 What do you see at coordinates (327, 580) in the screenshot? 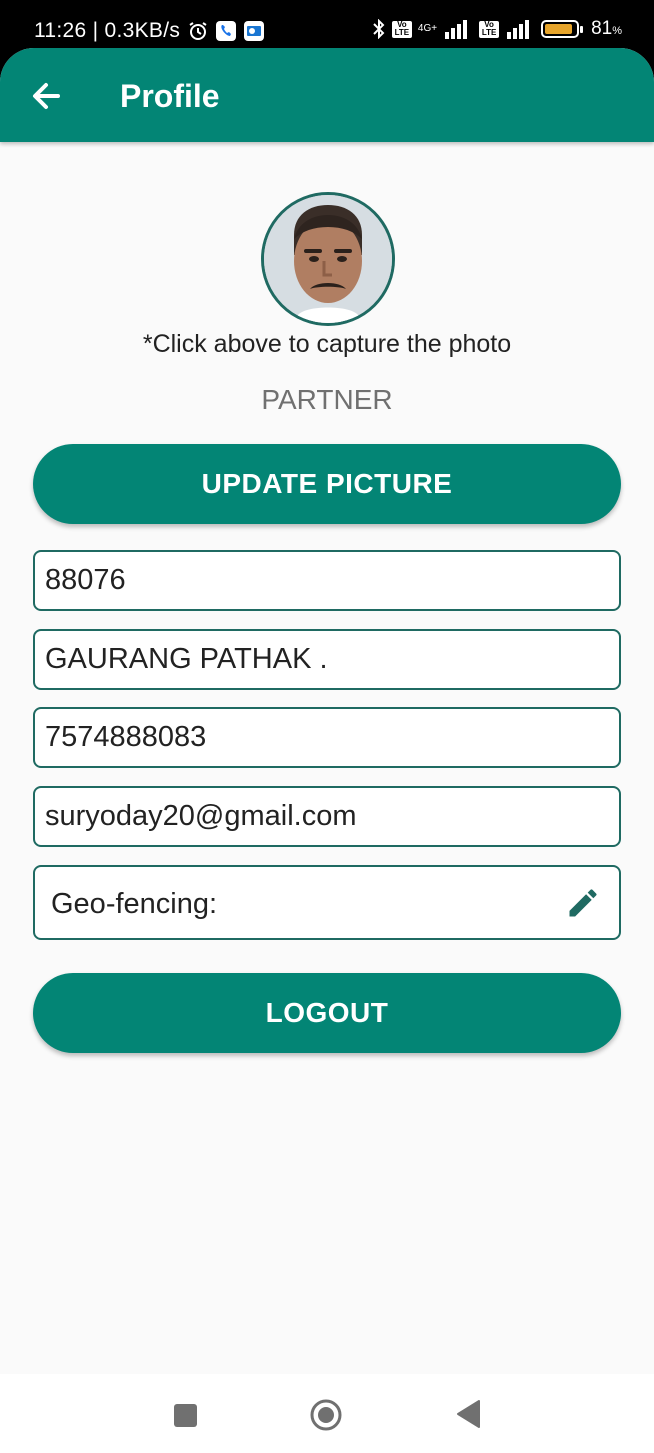
I see `user-id-field: 88076` at bounding box center [327, 580].